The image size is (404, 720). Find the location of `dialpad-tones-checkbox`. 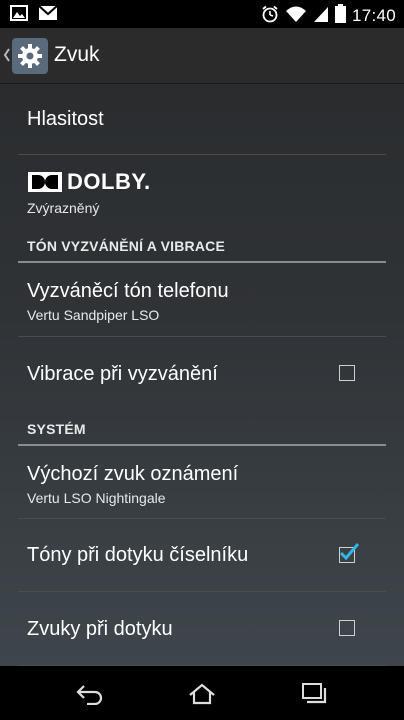

dialpad-tones-checkbox is located at coordinates (349, 553).